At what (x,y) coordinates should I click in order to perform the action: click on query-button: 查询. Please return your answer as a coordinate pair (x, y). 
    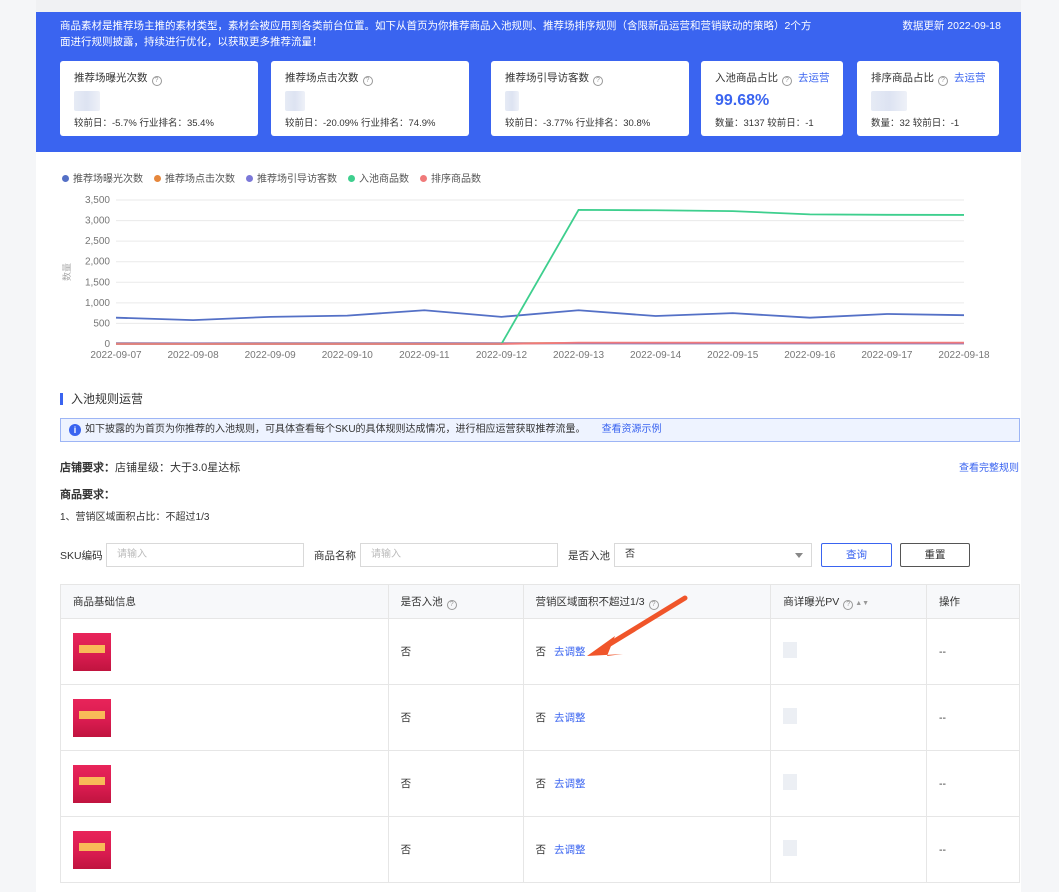
    Looking at the image, I should click on (856, 555).